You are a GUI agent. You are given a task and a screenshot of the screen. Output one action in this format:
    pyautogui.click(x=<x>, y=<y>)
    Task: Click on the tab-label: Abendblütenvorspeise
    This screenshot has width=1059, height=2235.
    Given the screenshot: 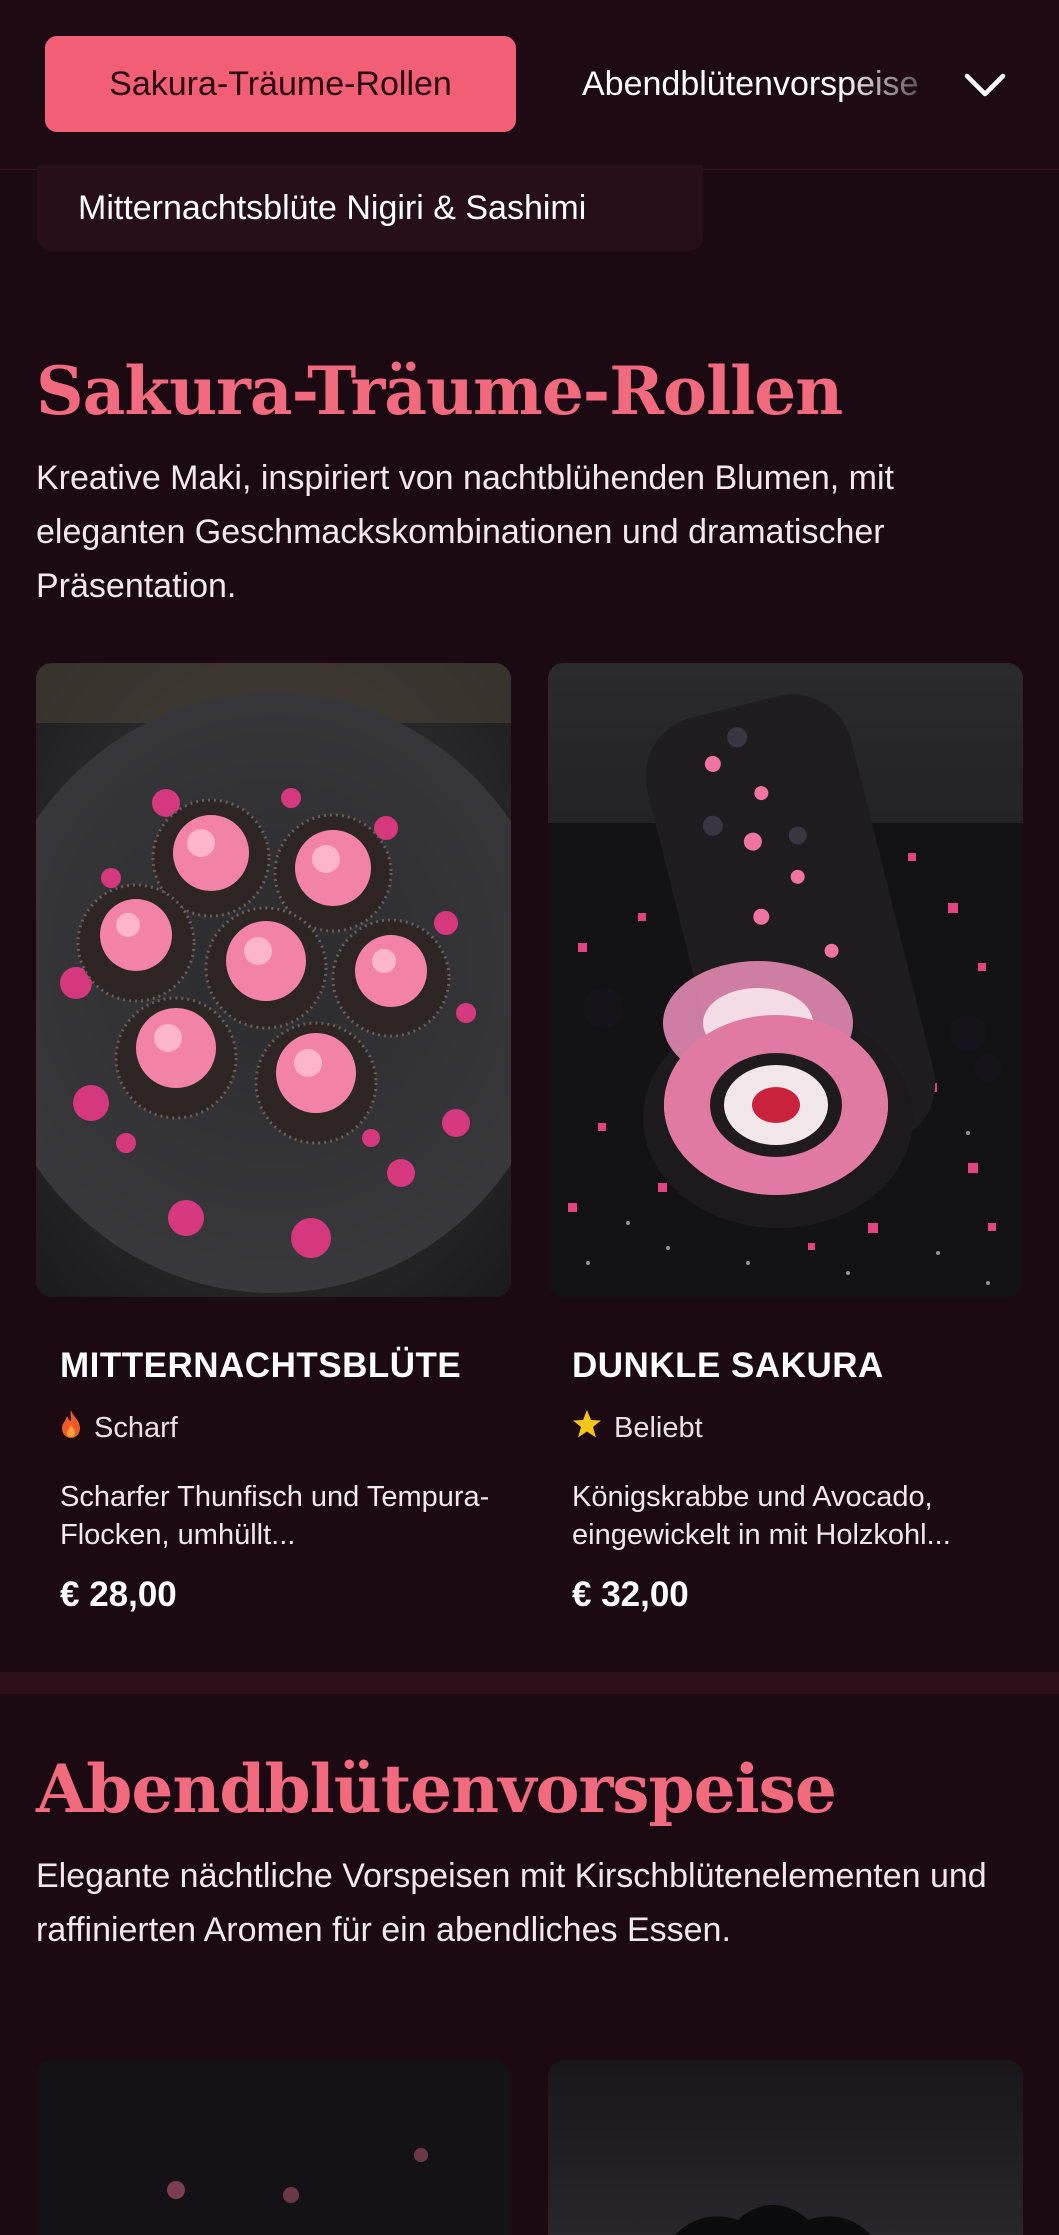 What is the action you would take?
    pyautogui.click(x=750, y=83)
    